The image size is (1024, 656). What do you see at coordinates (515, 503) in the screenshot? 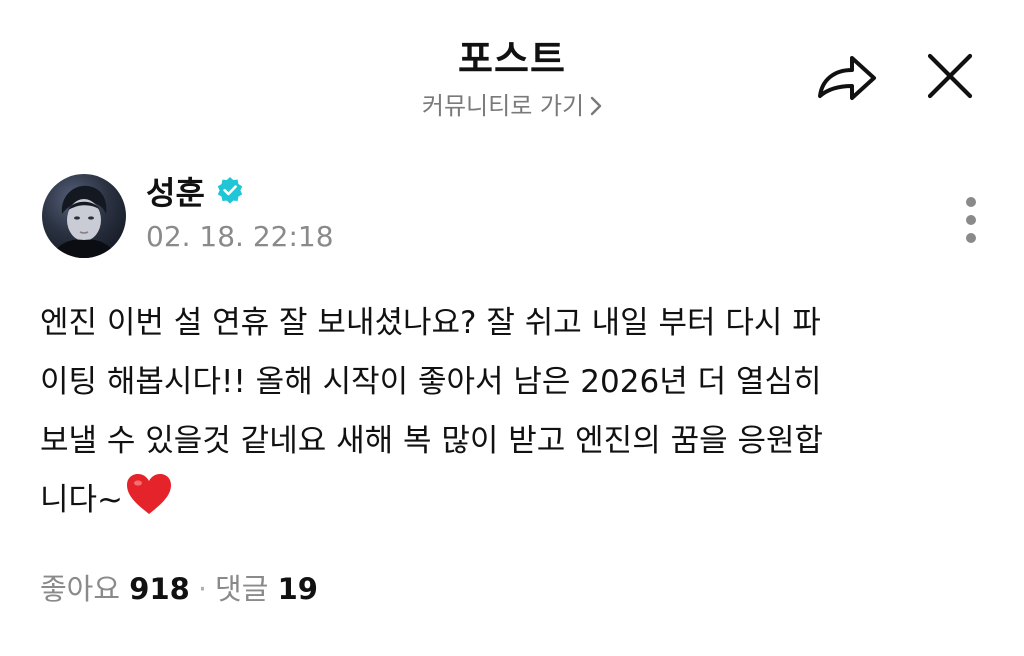
I see `post-body-line-last: 니다~` at bounding box center [515, 503].